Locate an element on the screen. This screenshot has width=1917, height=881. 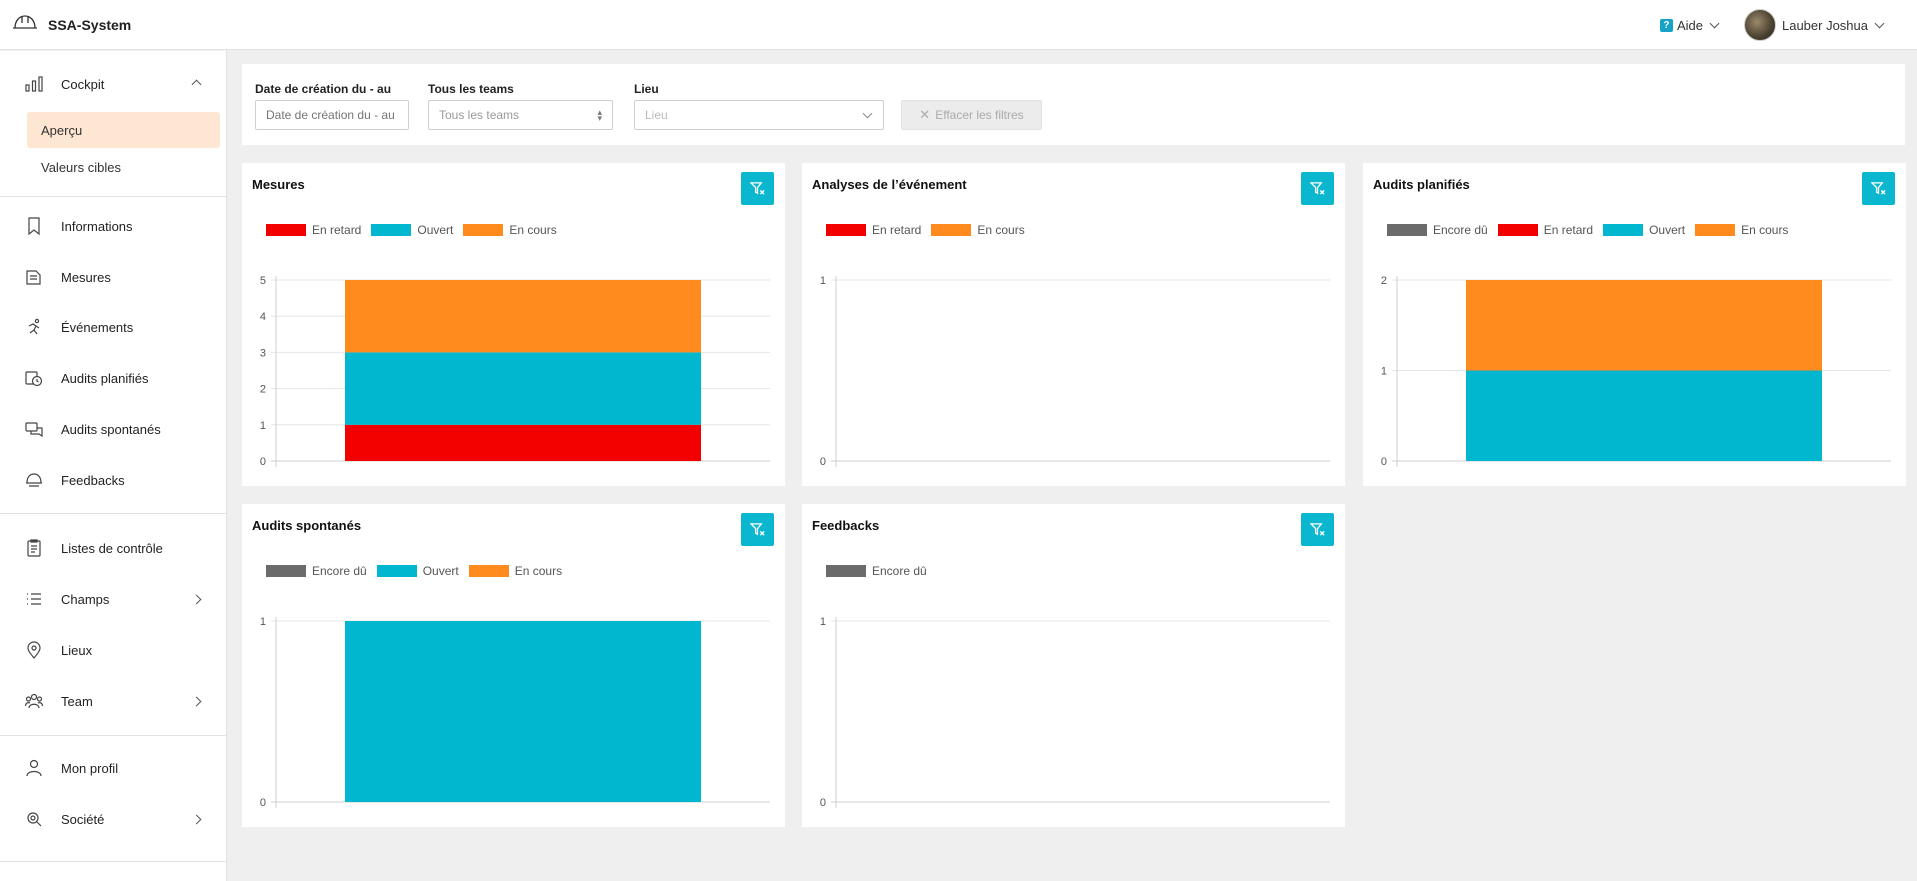
sidebar-item-listes-de-controle: Listes de contrôle is located at coordinates (113, 548).